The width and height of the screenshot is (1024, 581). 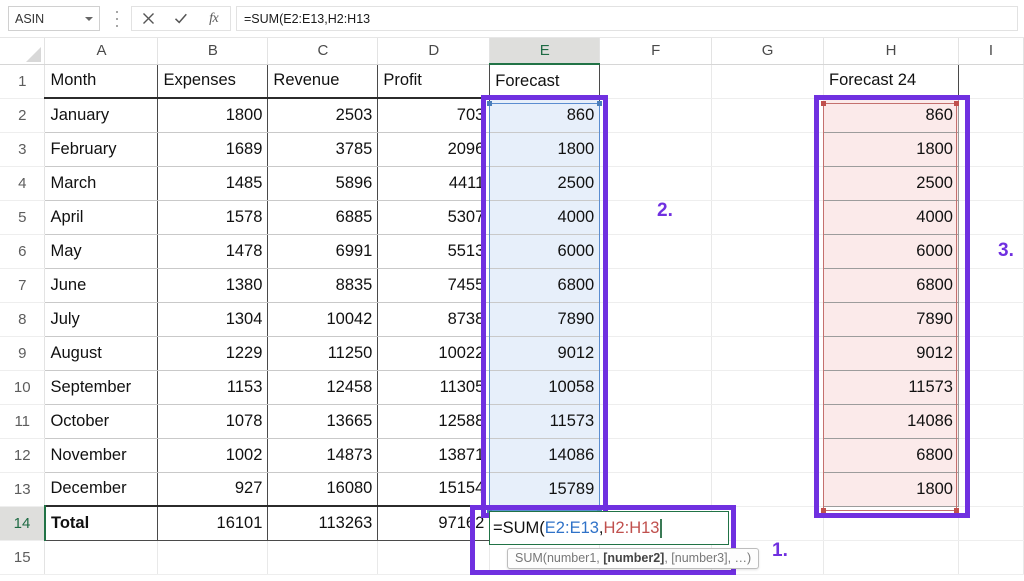 I want to click on row-header-2: 2, so click(x=23, y=115).